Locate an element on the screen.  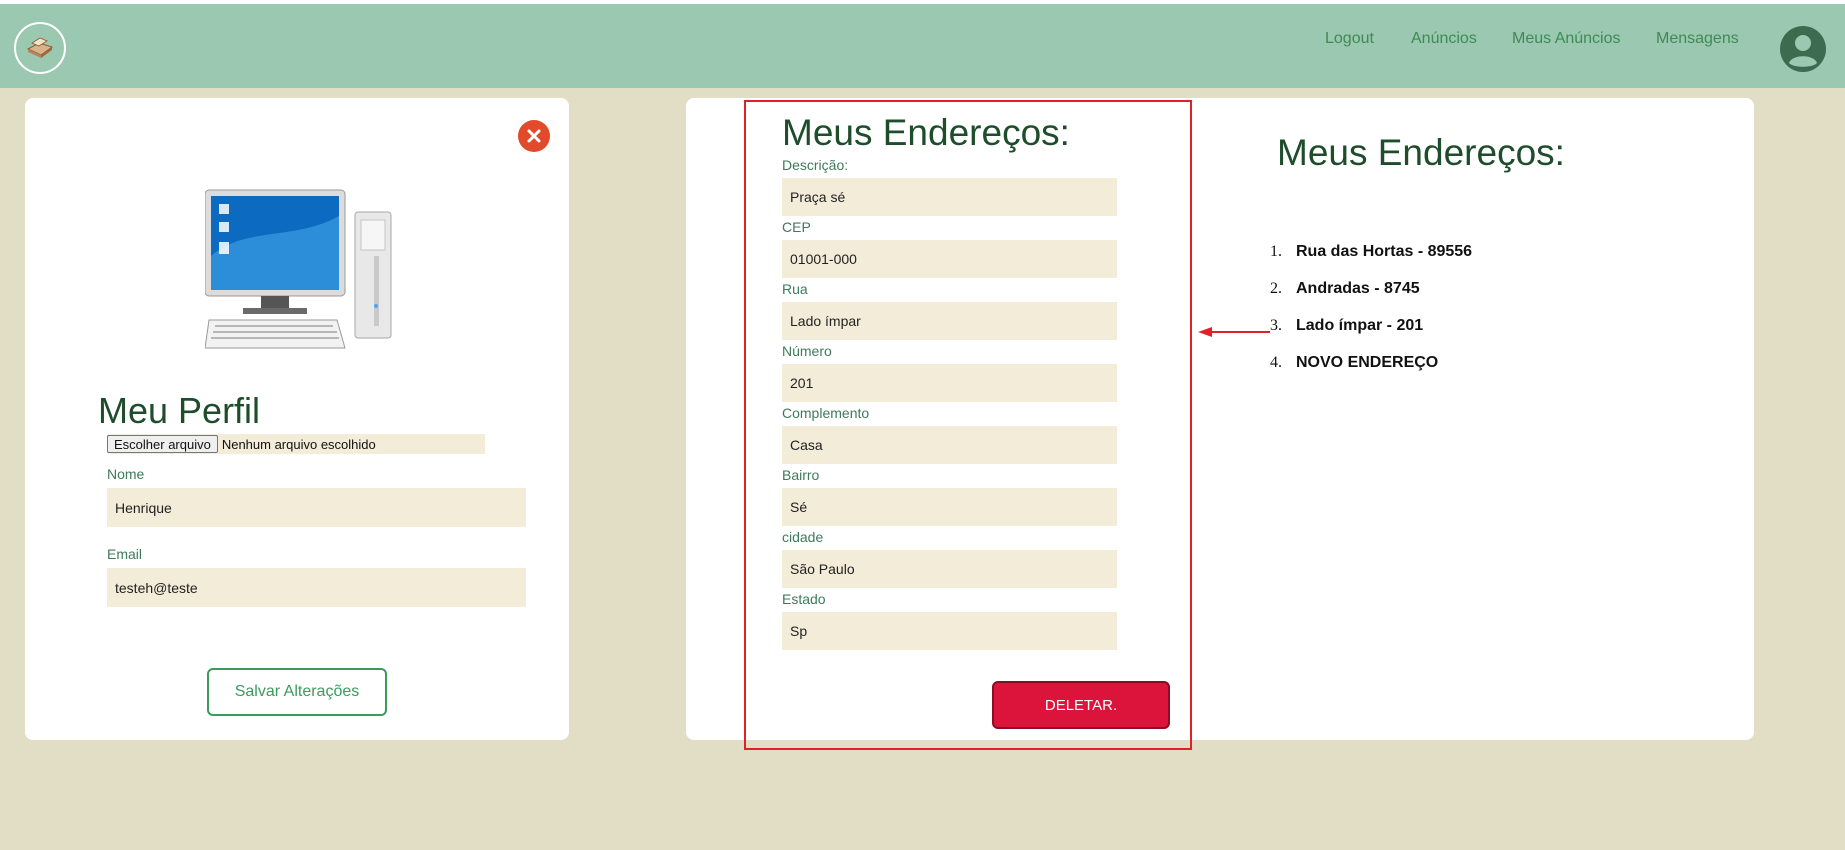
address-item-text: Rua das Hortas - 89556 is located at coordinates (1384, 261).